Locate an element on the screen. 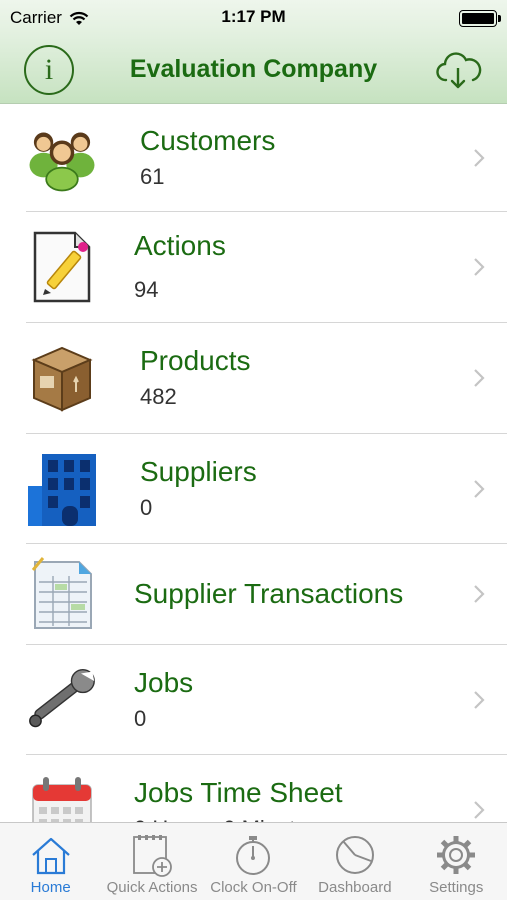 Image resolution: width=507 pixels, height=900 pixels. carrier-signal: Carrier is located at coordinates (49, 18).